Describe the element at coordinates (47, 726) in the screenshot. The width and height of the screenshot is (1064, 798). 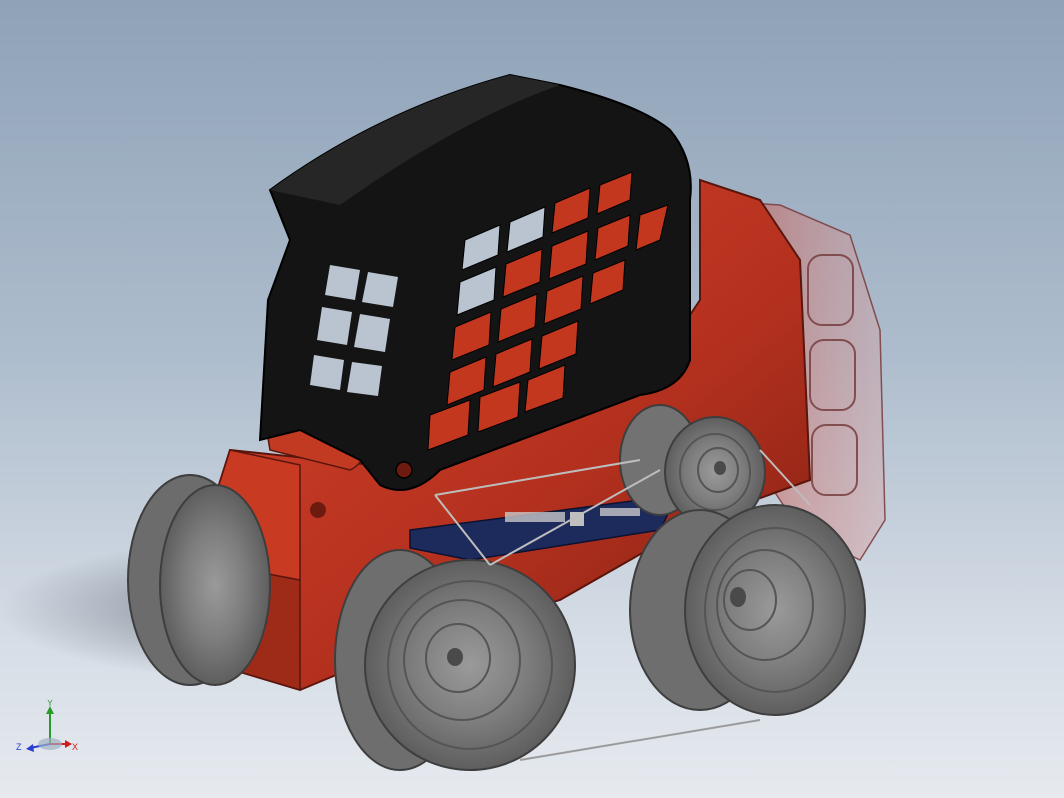
I see `coordinate-triad-icon: Y X Z` at that location.